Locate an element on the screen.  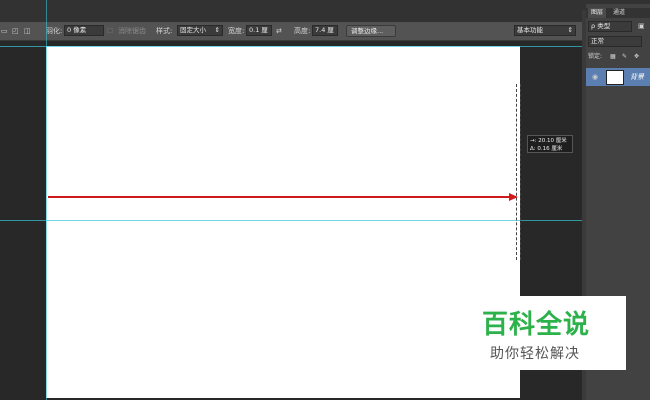
measure-readout: →: 20.10 厘米 Δ: 0.16 厘米 is located at coordinates (550, 144).